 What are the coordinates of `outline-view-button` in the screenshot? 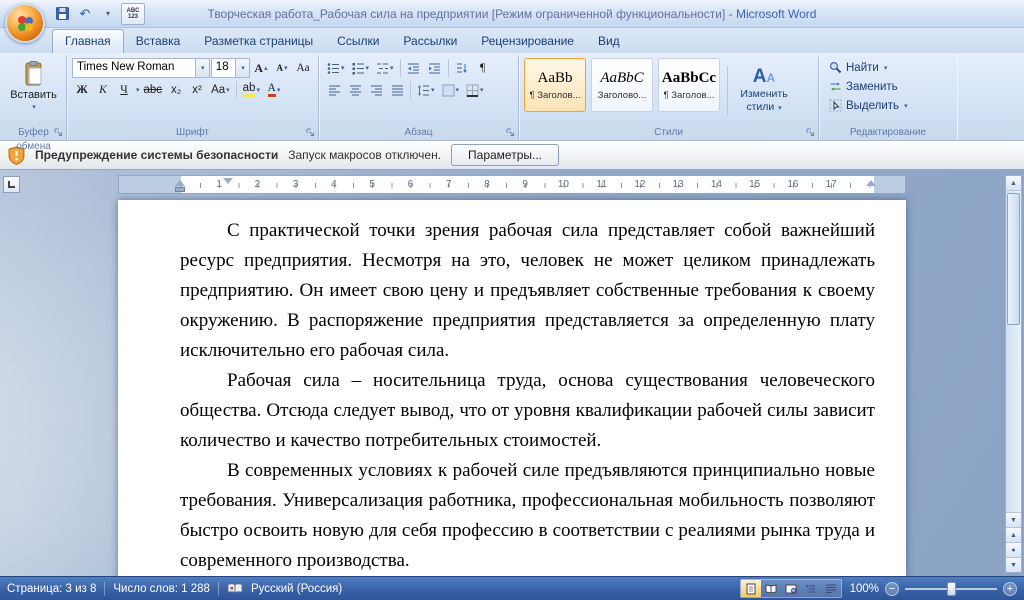 It's located at (811, 588).